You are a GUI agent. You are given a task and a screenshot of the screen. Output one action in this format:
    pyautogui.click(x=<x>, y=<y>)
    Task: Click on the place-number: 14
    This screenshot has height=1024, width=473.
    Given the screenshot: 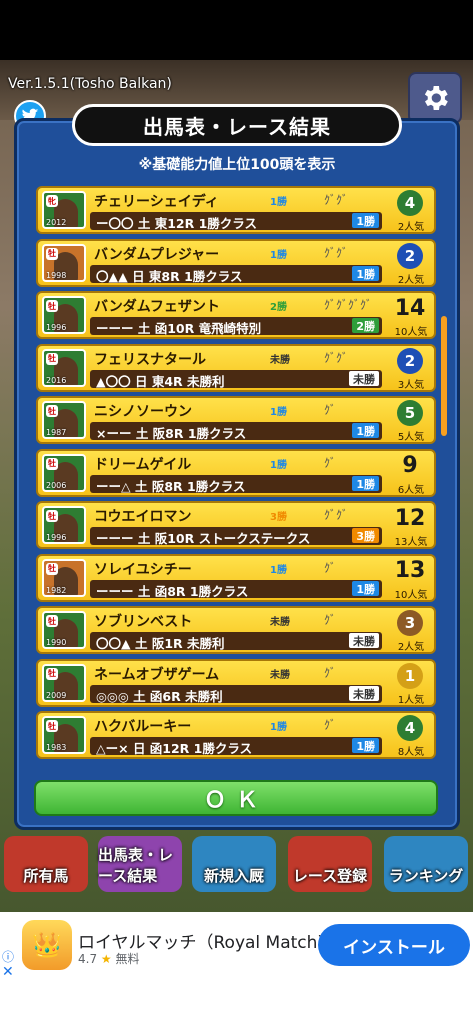 What is the action you would take?
    pyautogui.click(x=410, y=308)
    